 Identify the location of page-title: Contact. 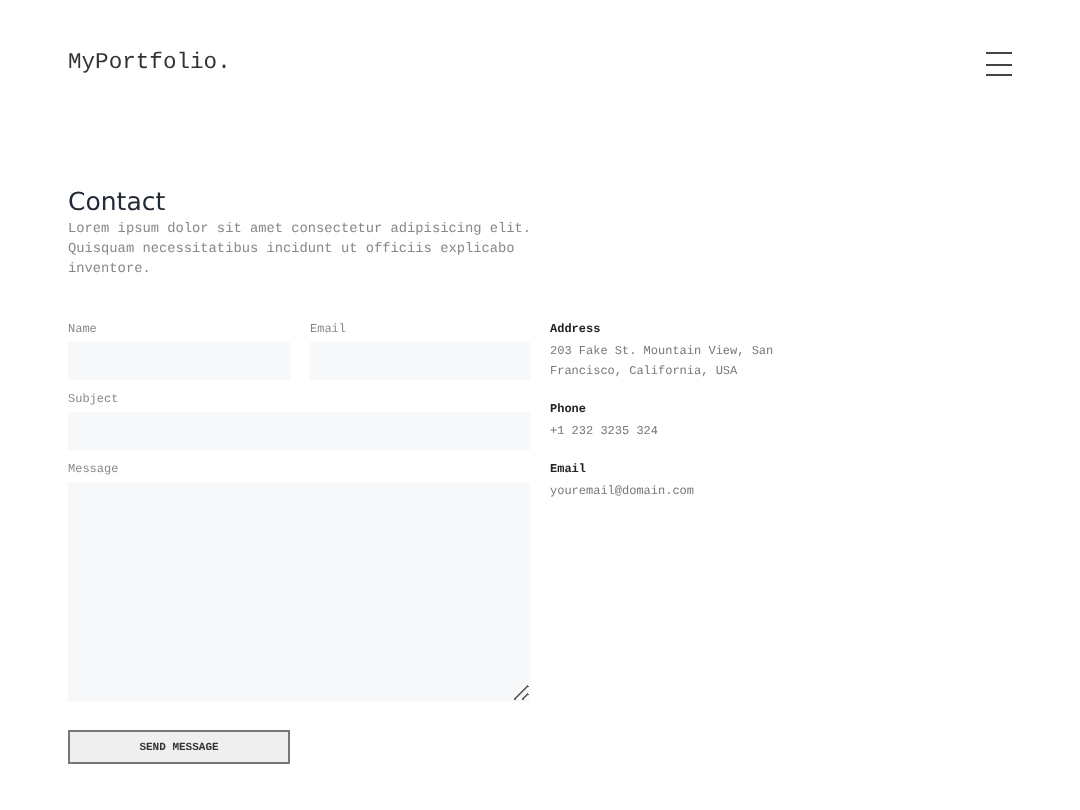
(118, 202).